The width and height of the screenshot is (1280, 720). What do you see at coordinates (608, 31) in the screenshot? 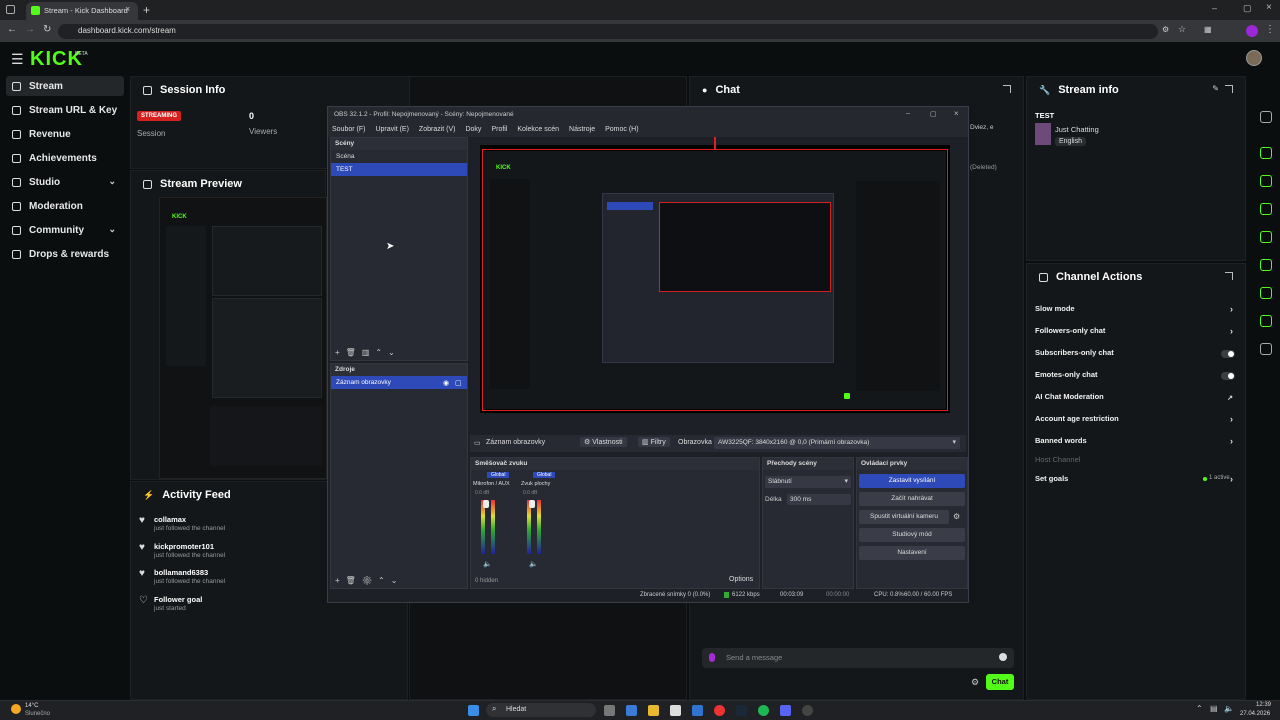
I see `url-field: dashboard.kick.com/stream` at bounding box center [608, 31].